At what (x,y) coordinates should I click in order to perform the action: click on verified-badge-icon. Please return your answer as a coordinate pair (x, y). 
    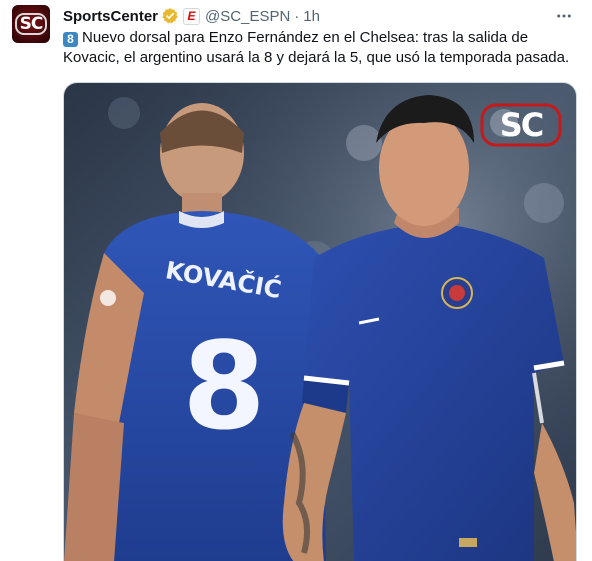
    Looking at the image, I should click on (170, 16).